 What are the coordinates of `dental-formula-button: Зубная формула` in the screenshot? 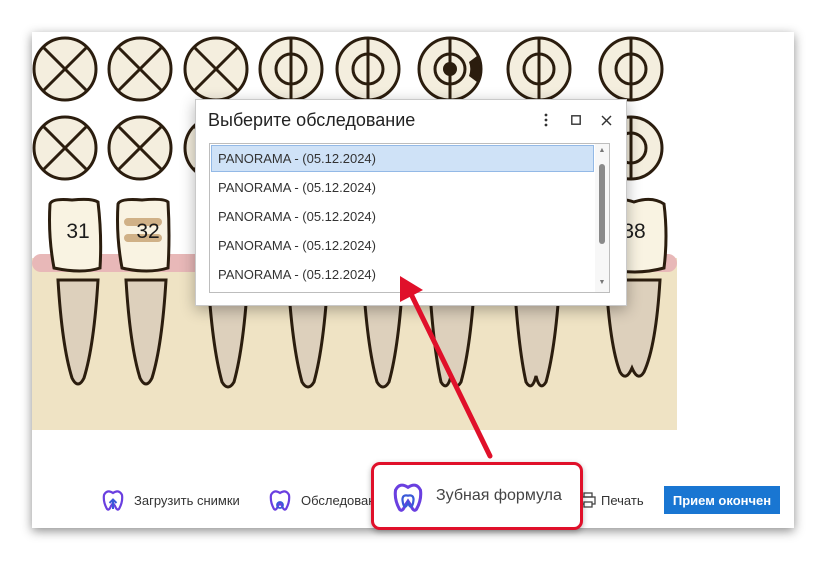 It's located at (477, 496).